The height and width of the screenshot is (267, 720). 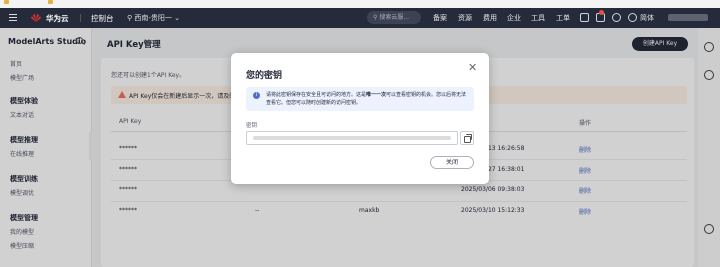 I want to click on nav-resources: 资源, so click(x=465, y=18).